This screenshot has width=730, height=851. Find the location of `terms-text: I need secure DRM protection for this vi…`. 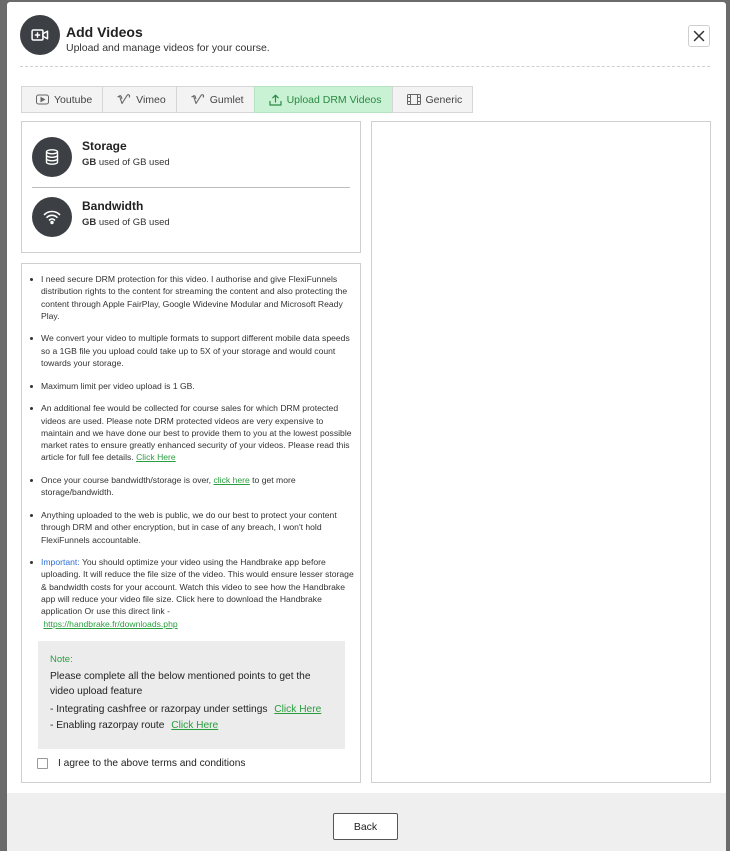

terms-text: I need secure DRM protection for this vi… is located at coordinates (194, 297).